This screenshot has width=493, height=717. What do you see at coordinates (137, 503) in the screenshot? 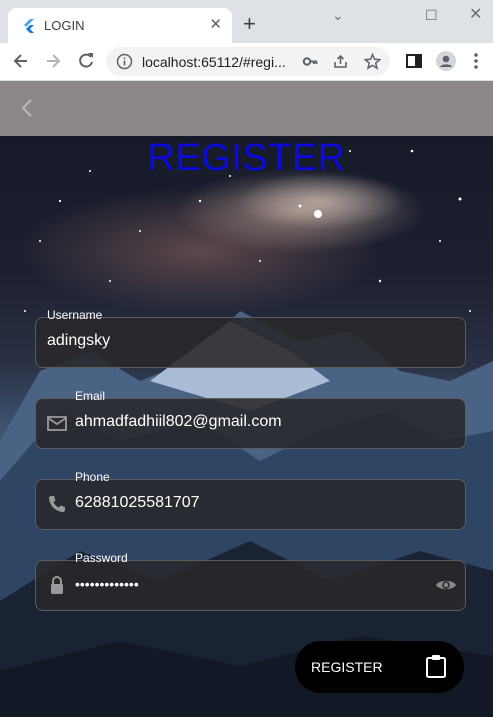
I see `phone-input: 62881025581707` at bounding box center [137, 503].